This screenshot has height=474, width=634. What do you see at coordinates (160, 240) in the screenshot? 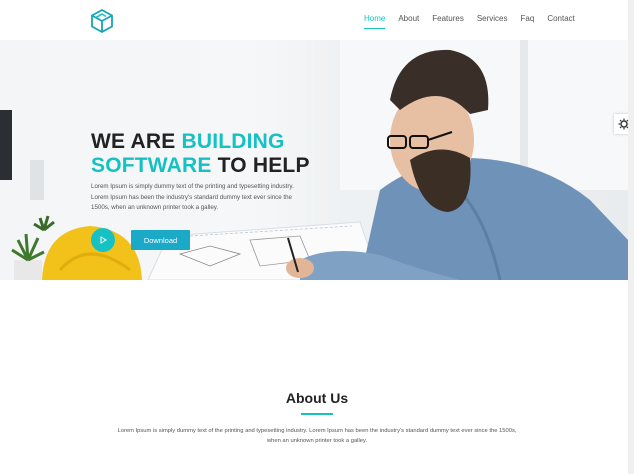
I see `download-button: Download` at bounding box center [160, 240].